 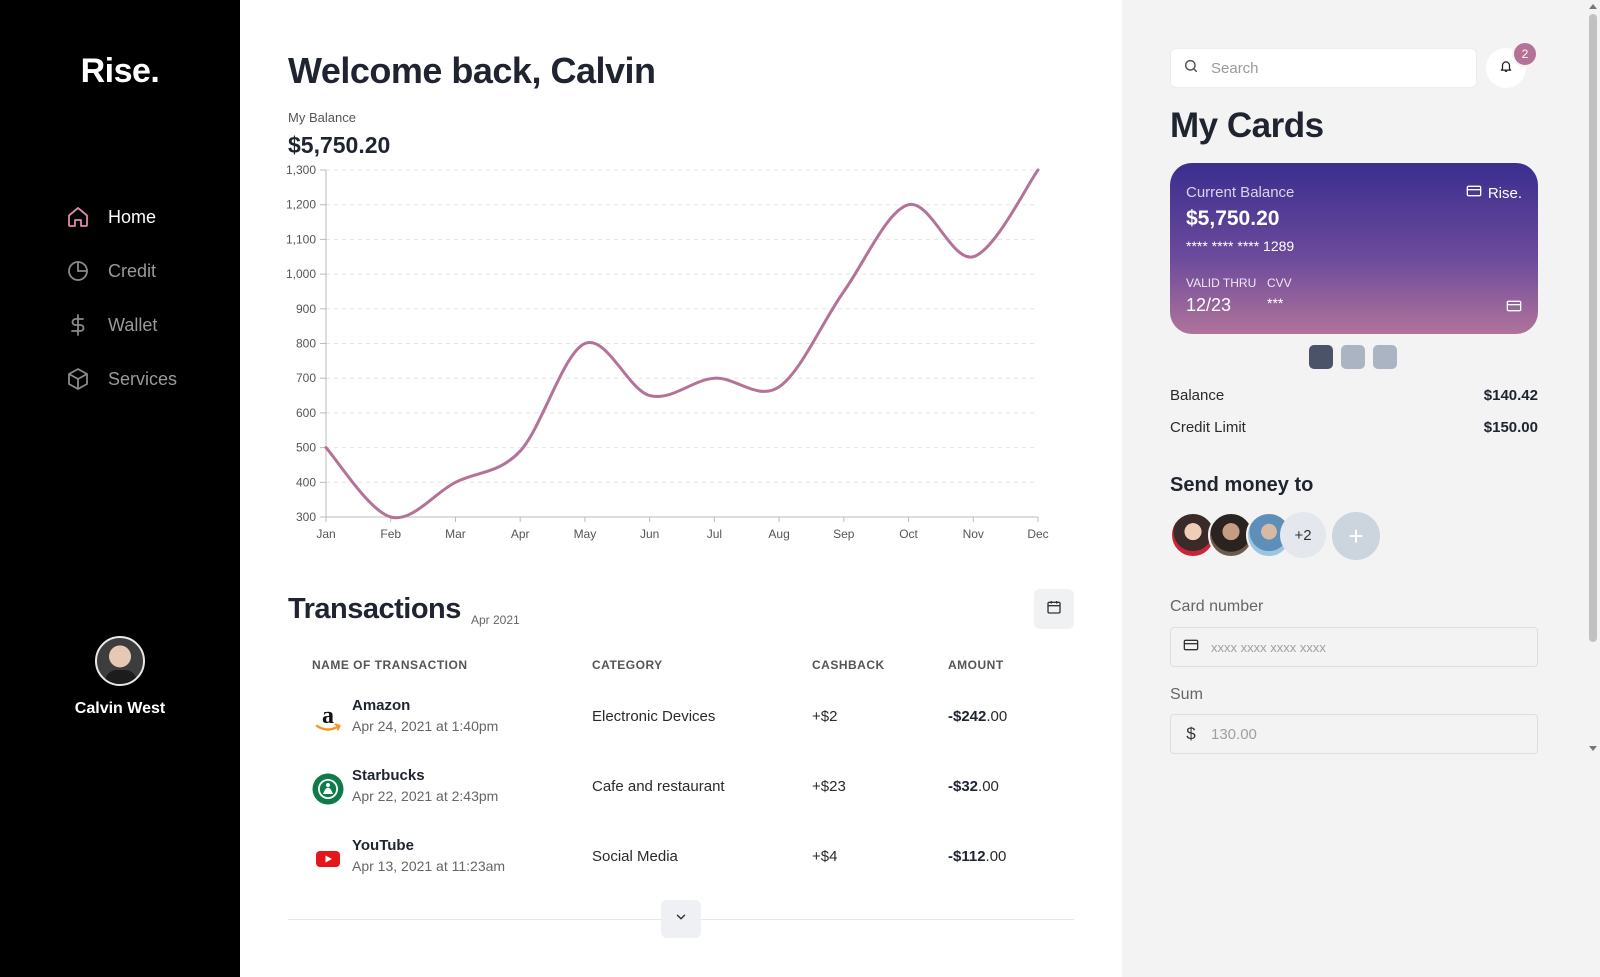 What do you see at coordinates (1510, 427) in the screenshot?
I see `credit-limit-value: $150.00` at bounding box center [1510, 427].